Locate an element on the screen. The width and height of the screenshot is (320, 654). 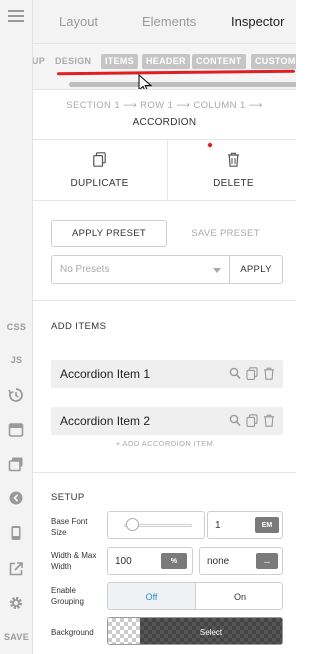
duplicate-label: DUPLICATE is located at coordinates (99, 183).